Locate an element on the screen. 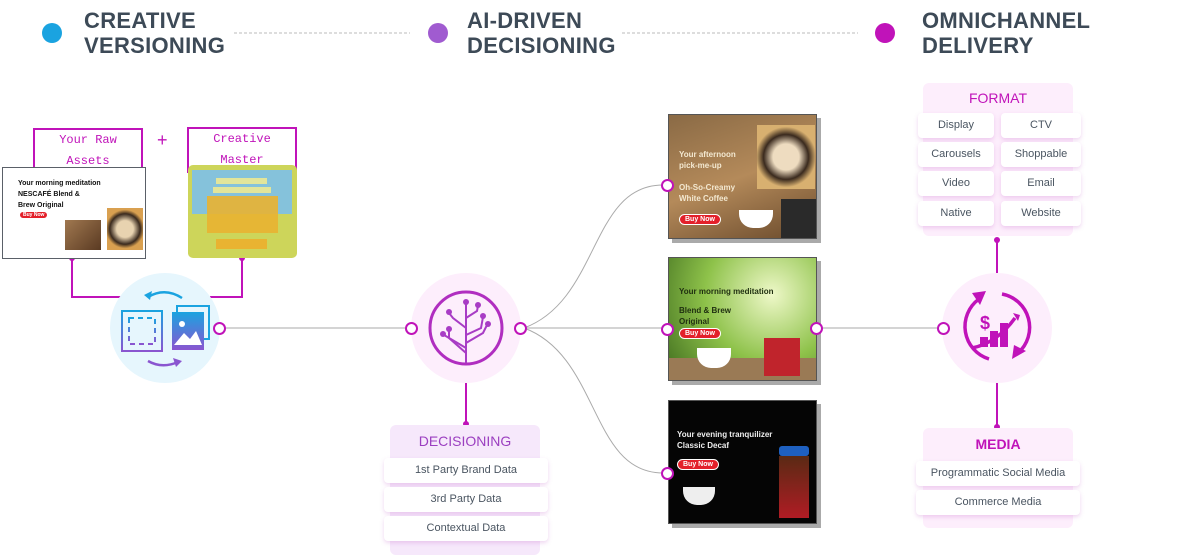 The height and width of the screenshot is (558, 1200). media-title: MEDIA is located at coordinates (998, 444).